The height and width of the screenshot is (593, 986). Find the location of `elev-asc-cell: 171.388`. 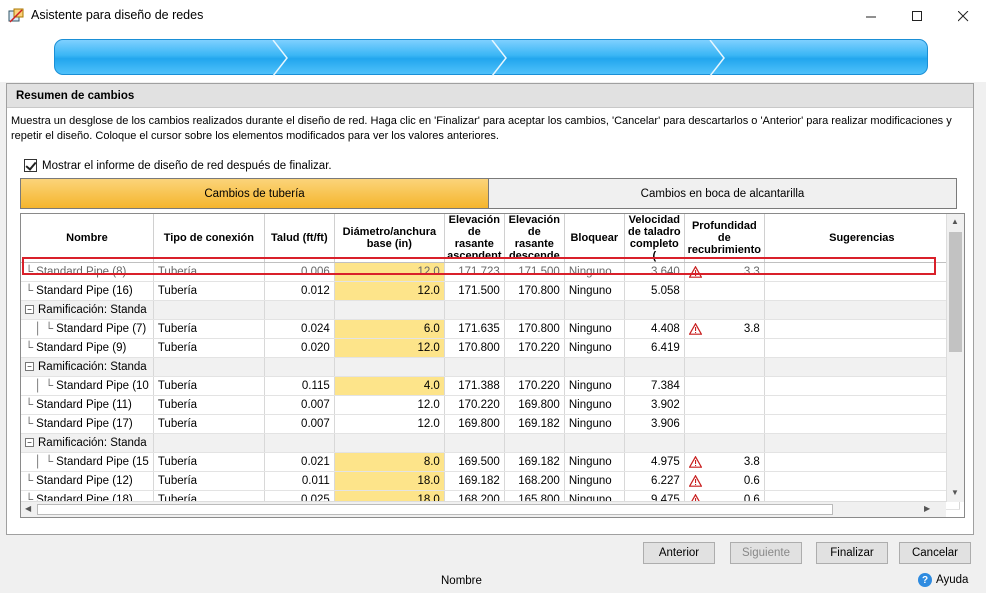

elev-asc-cell: 171.388 is located at coordinates (474, 386).